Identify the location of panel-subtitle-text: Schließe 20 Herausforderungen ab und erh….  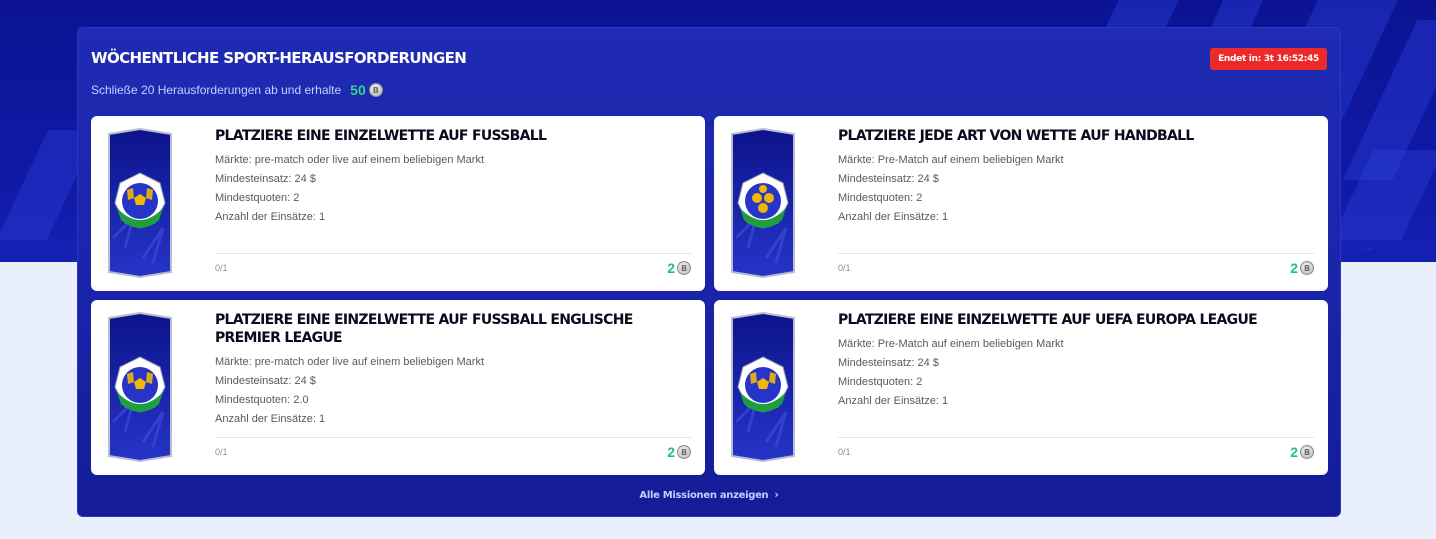
(216, 90).